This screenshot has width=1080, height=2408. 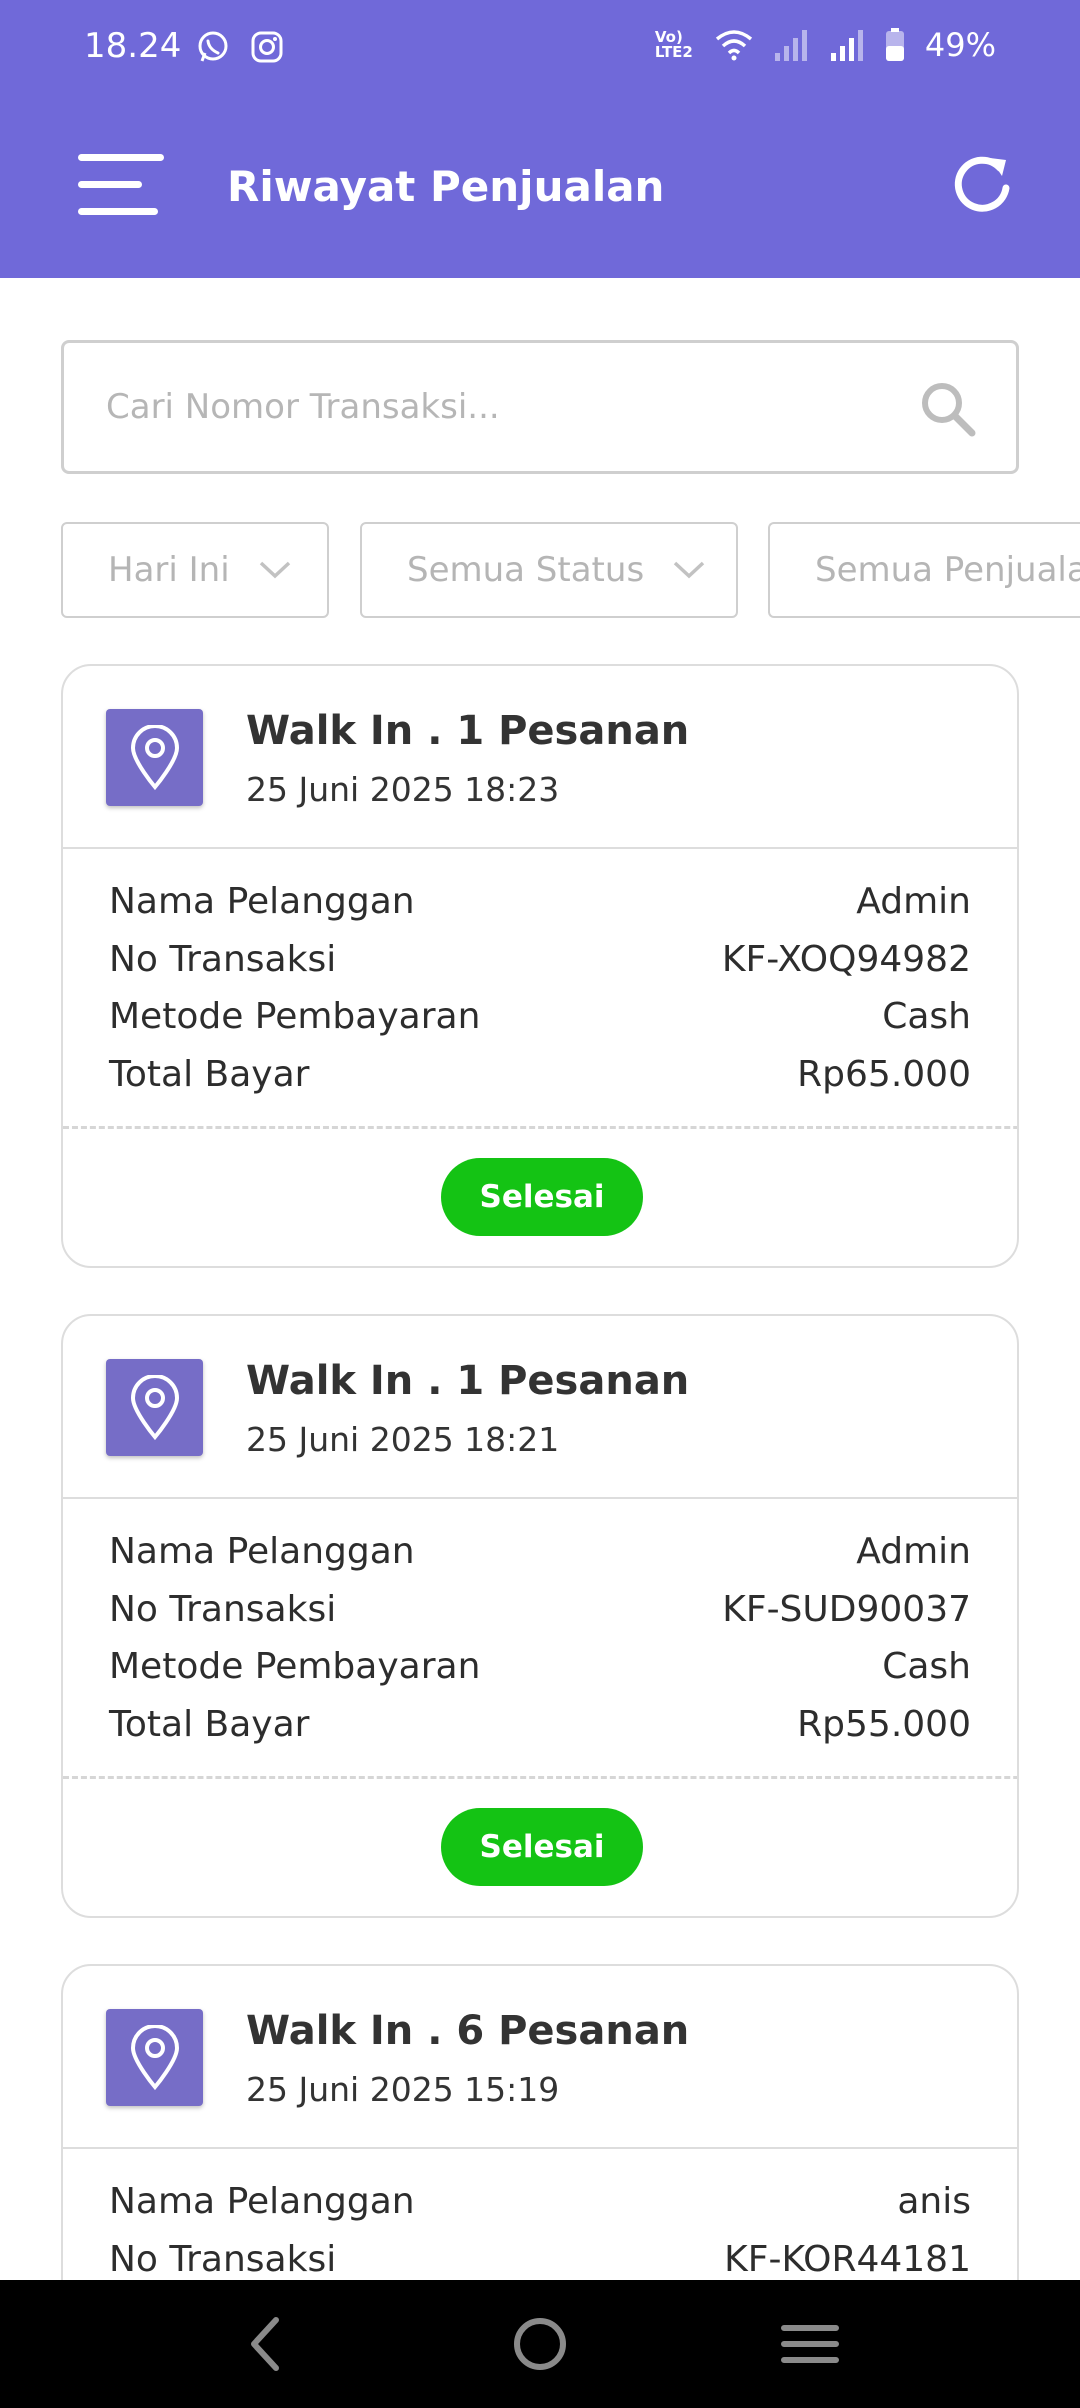 What do you see at coordinates (403, 789) in the screenshot?
I see `order-date: 25 Juni 2025 18:23` at bounding box center [403, 789].